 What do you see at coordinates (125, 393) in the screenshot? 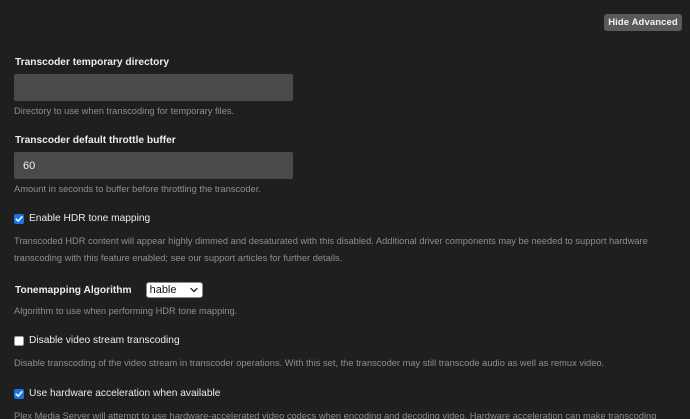
I see `hardware-acceleration-label: Use hardware acceleration when available` at bounding box center [125, 393].